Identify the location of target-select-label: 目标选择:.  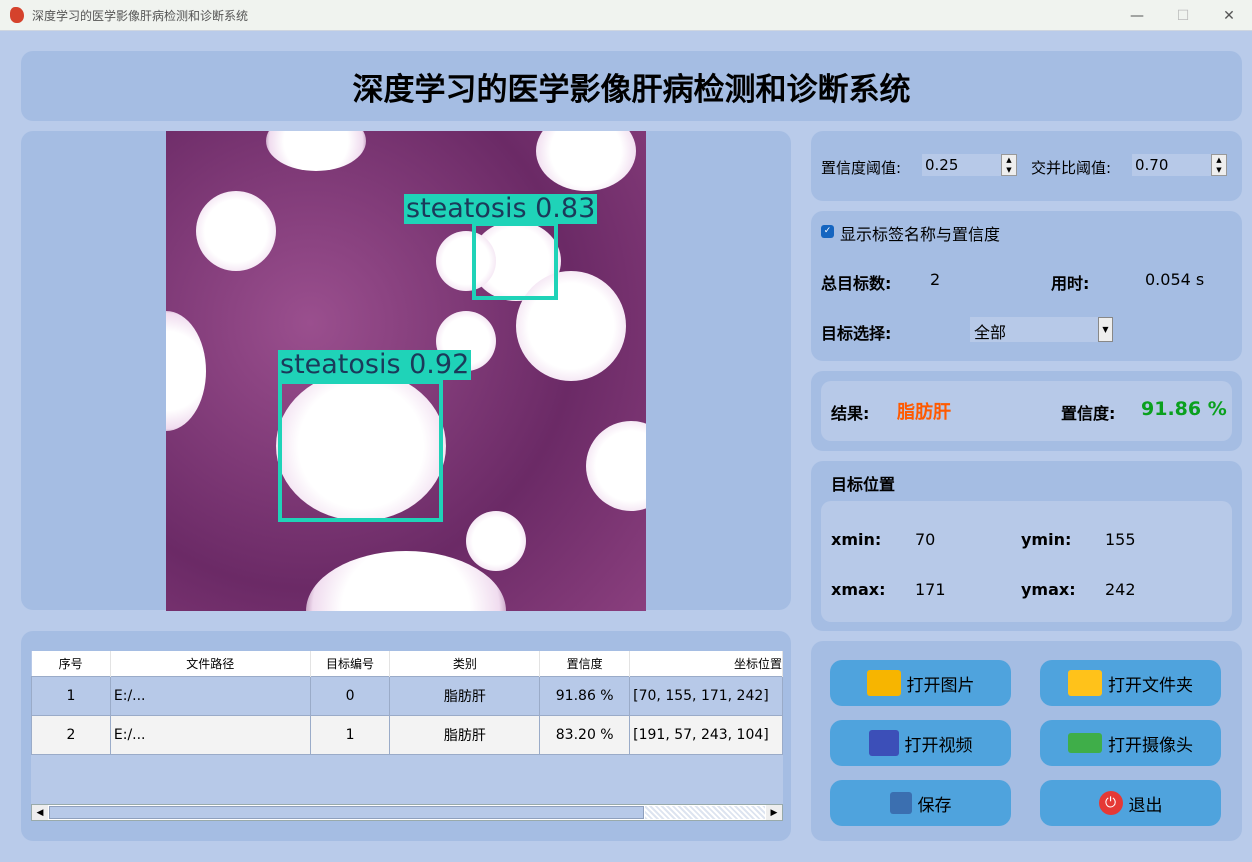
(856, 333).